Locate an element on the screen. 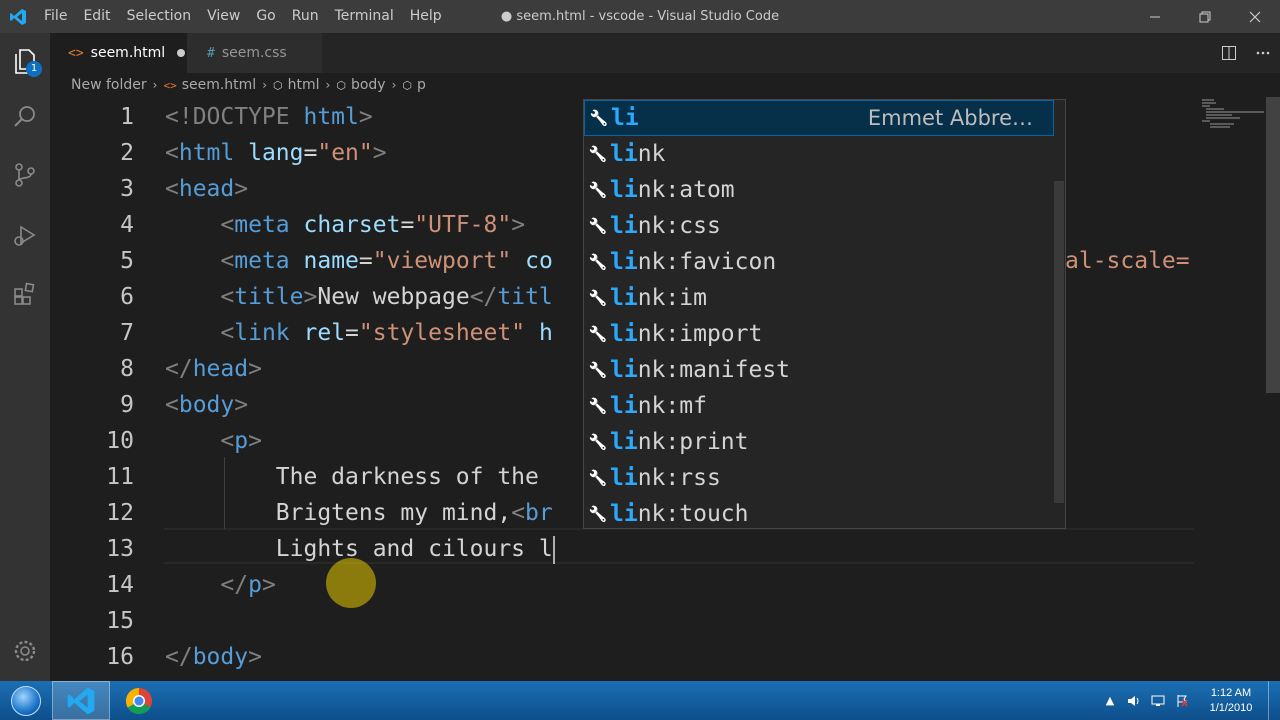  line-number: 8 is located at coordinates (127, 369).